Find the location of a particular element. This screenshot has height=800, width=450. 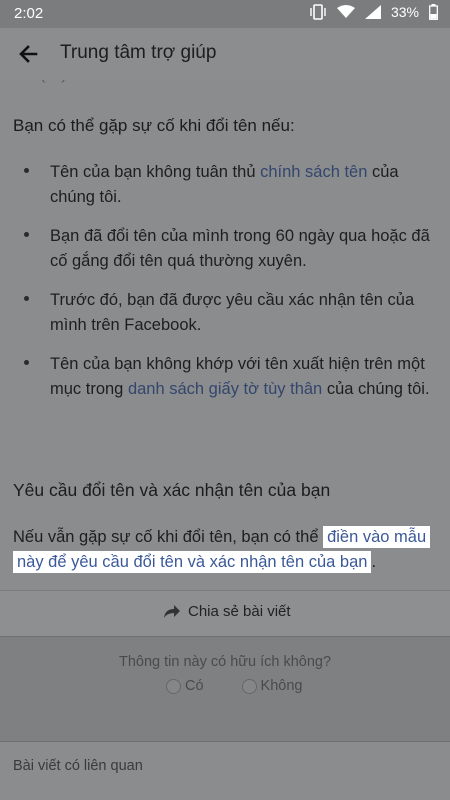

share-label: Chia sẻ bài viết is located at coordinates (239, 611).